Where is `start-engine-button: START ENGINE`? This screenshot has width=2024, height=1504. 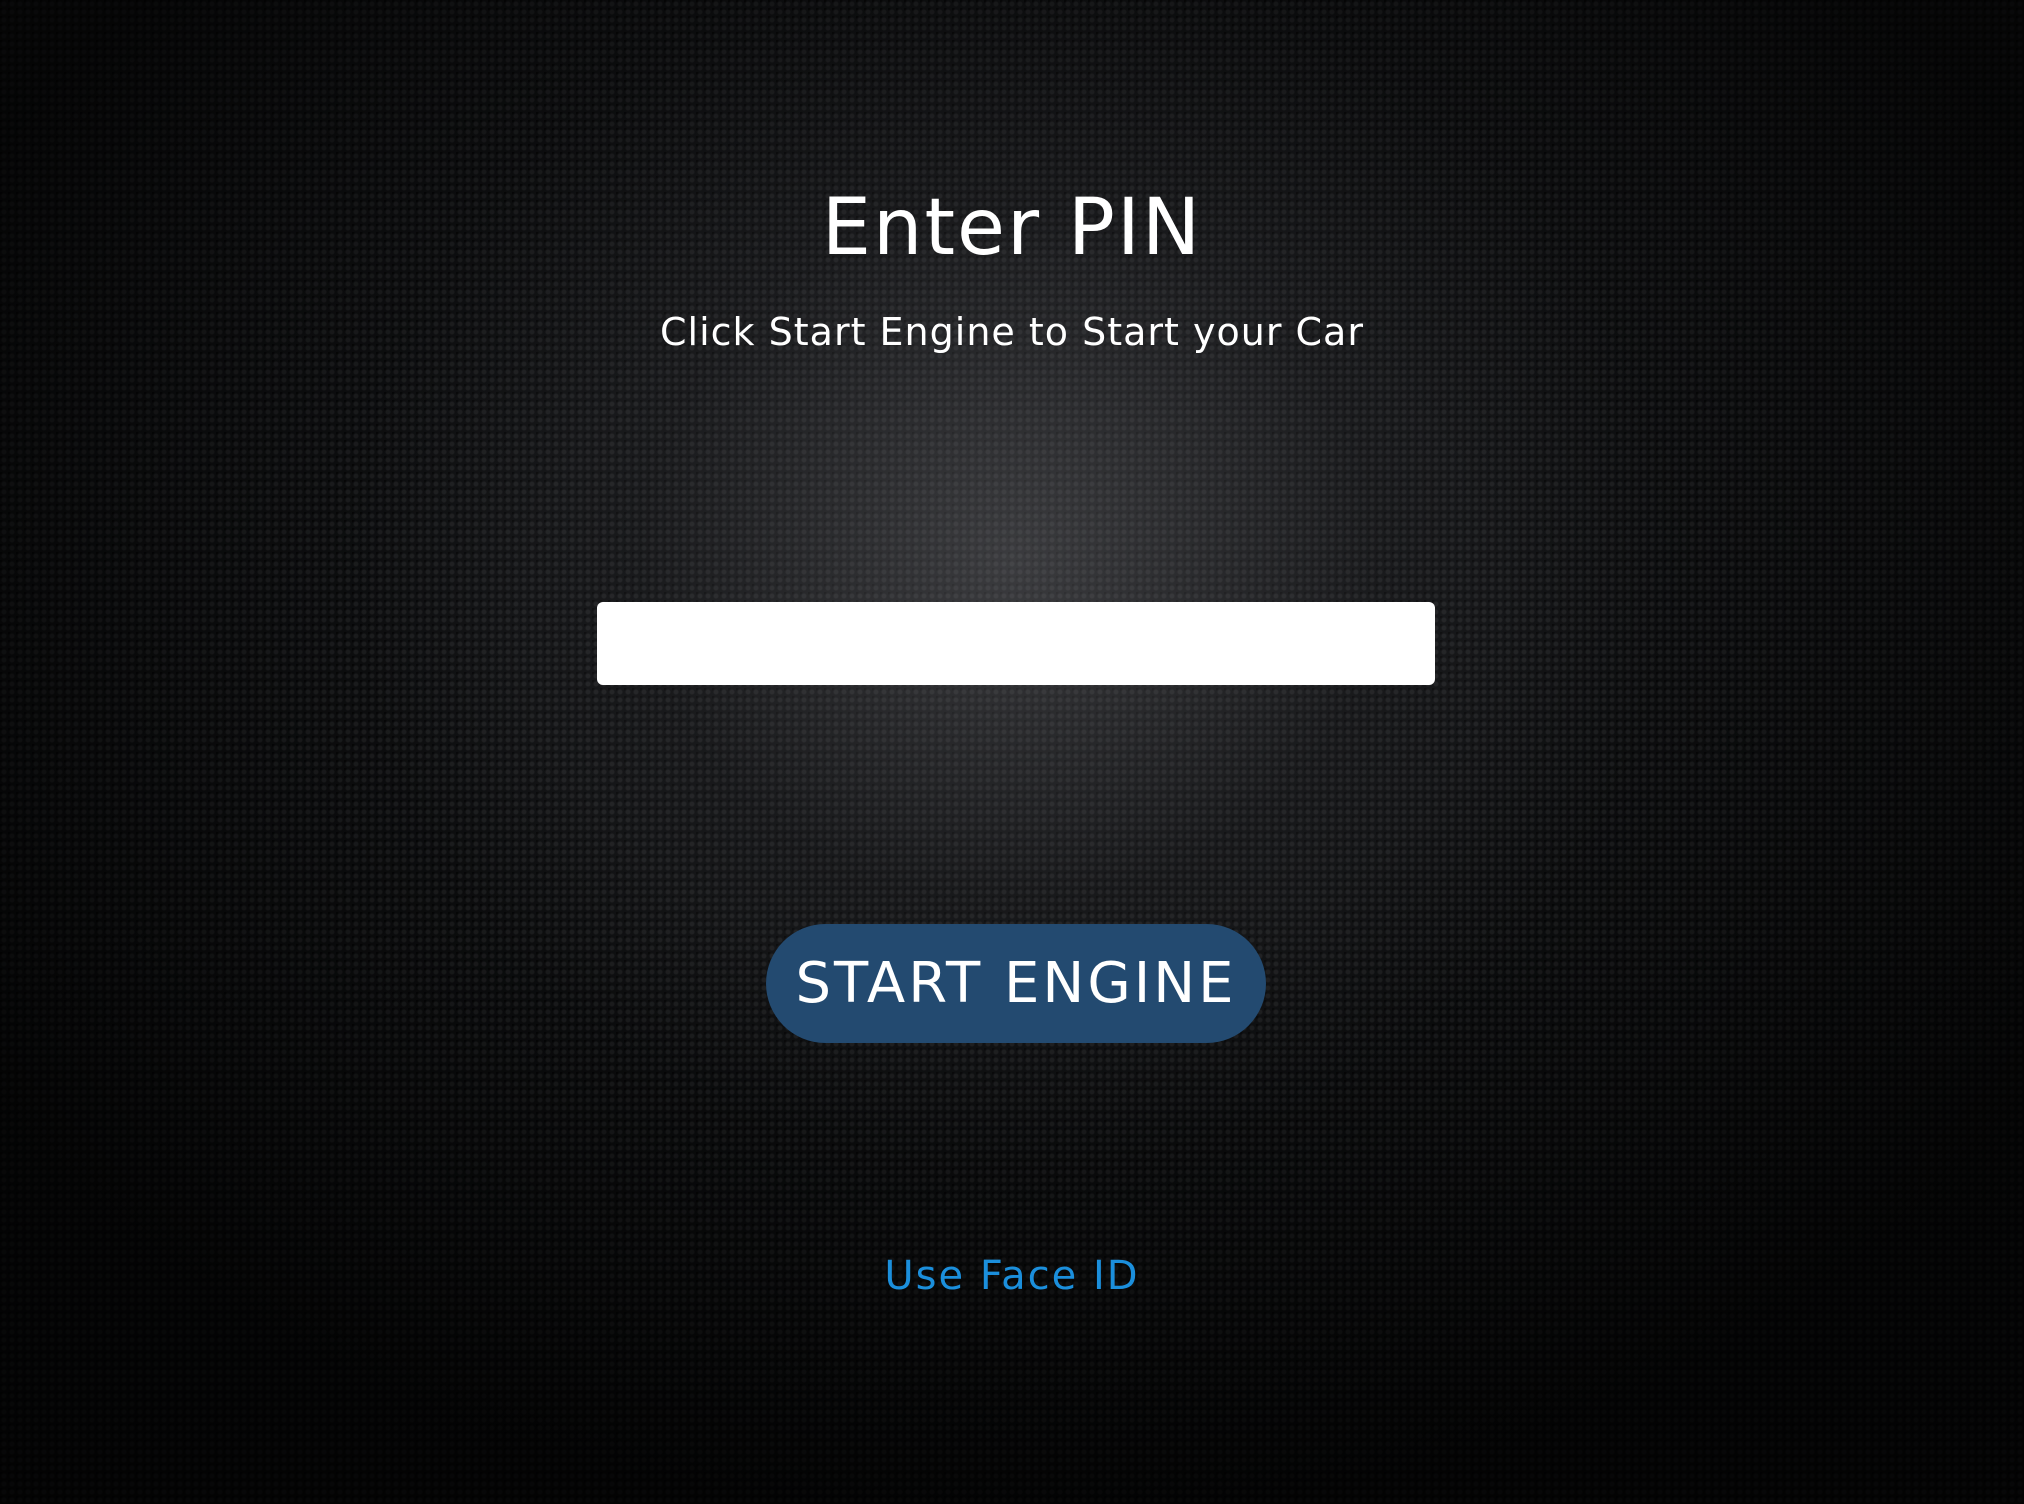 start-engine-button: START ENGINE is located at coordinates (1016, 983).